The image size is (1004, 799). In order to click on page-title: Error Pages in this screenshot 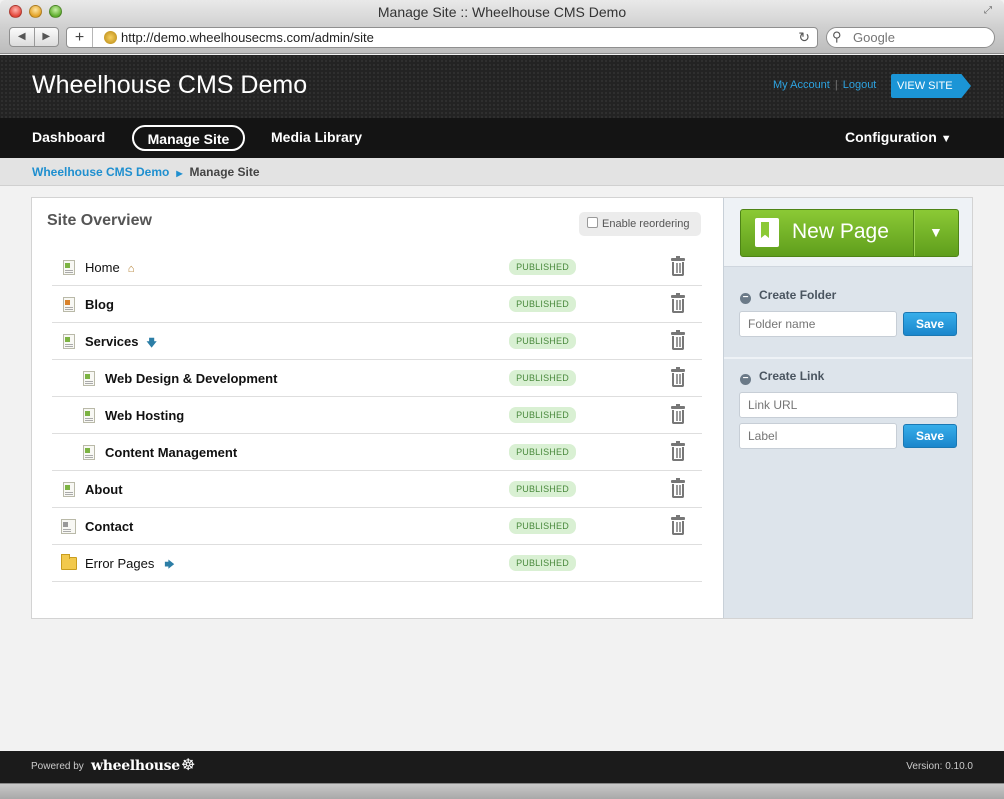, I will do `click(119, 563)`.